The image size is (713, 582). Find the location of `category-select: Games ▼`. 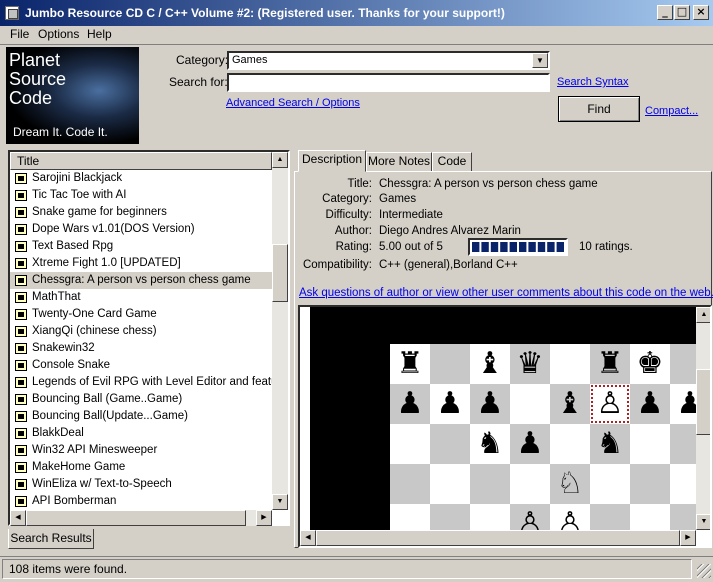

category-select: Games ▼ is located at coordinates (388, 60).